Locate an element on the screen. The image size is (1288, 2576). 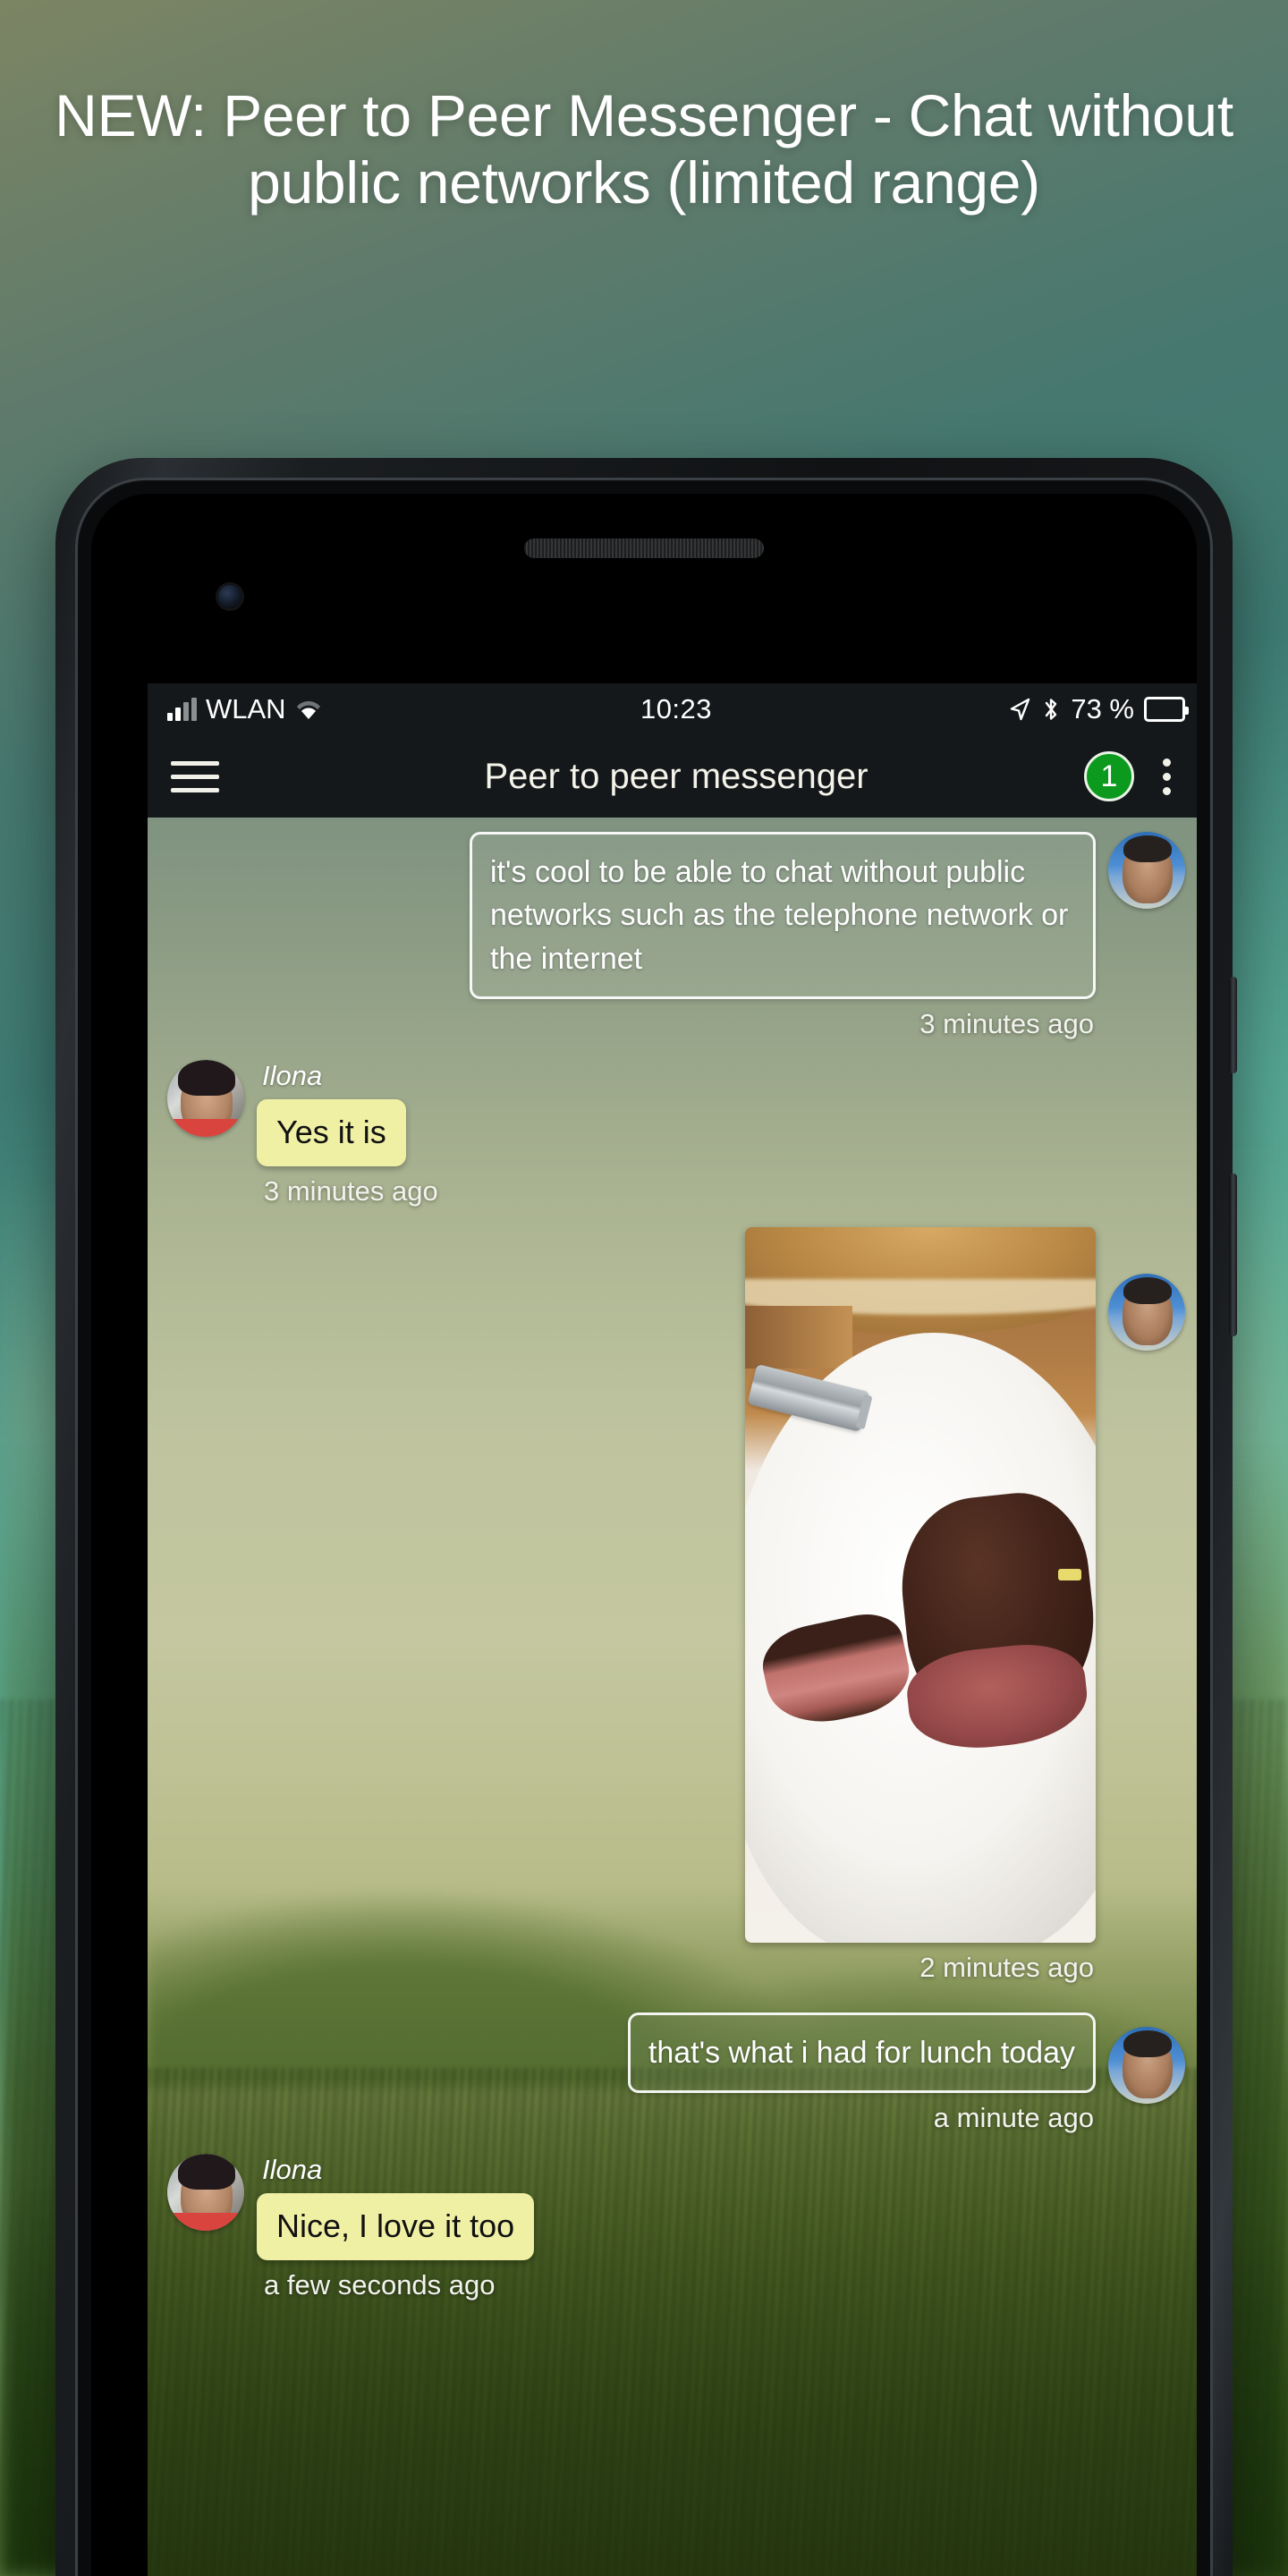
battery-percent-label: 73 % is located at coordinates (1102, 708).